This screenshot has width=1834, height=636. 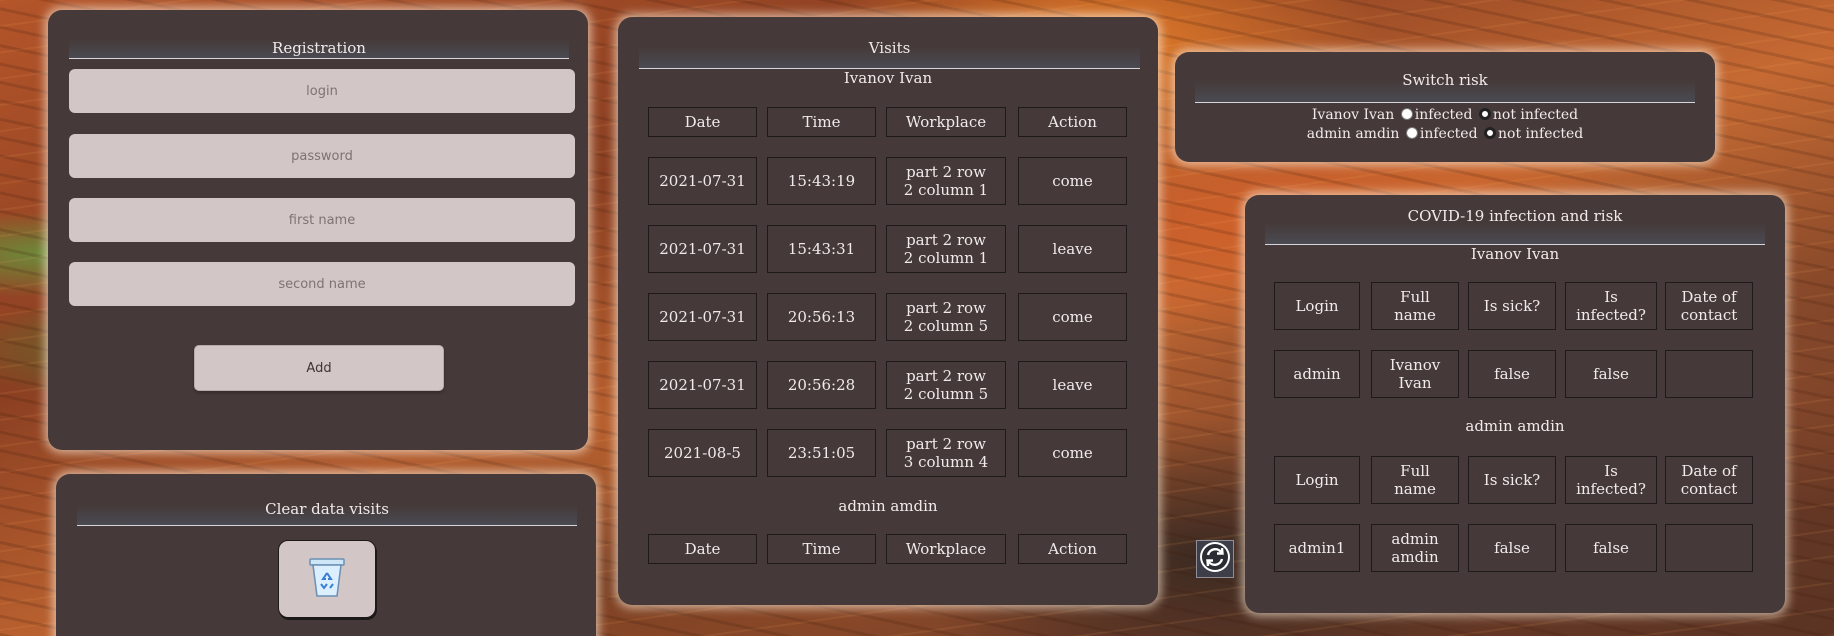 I want to click on table-cell: 23:51:05, so click(x=821, y=453).